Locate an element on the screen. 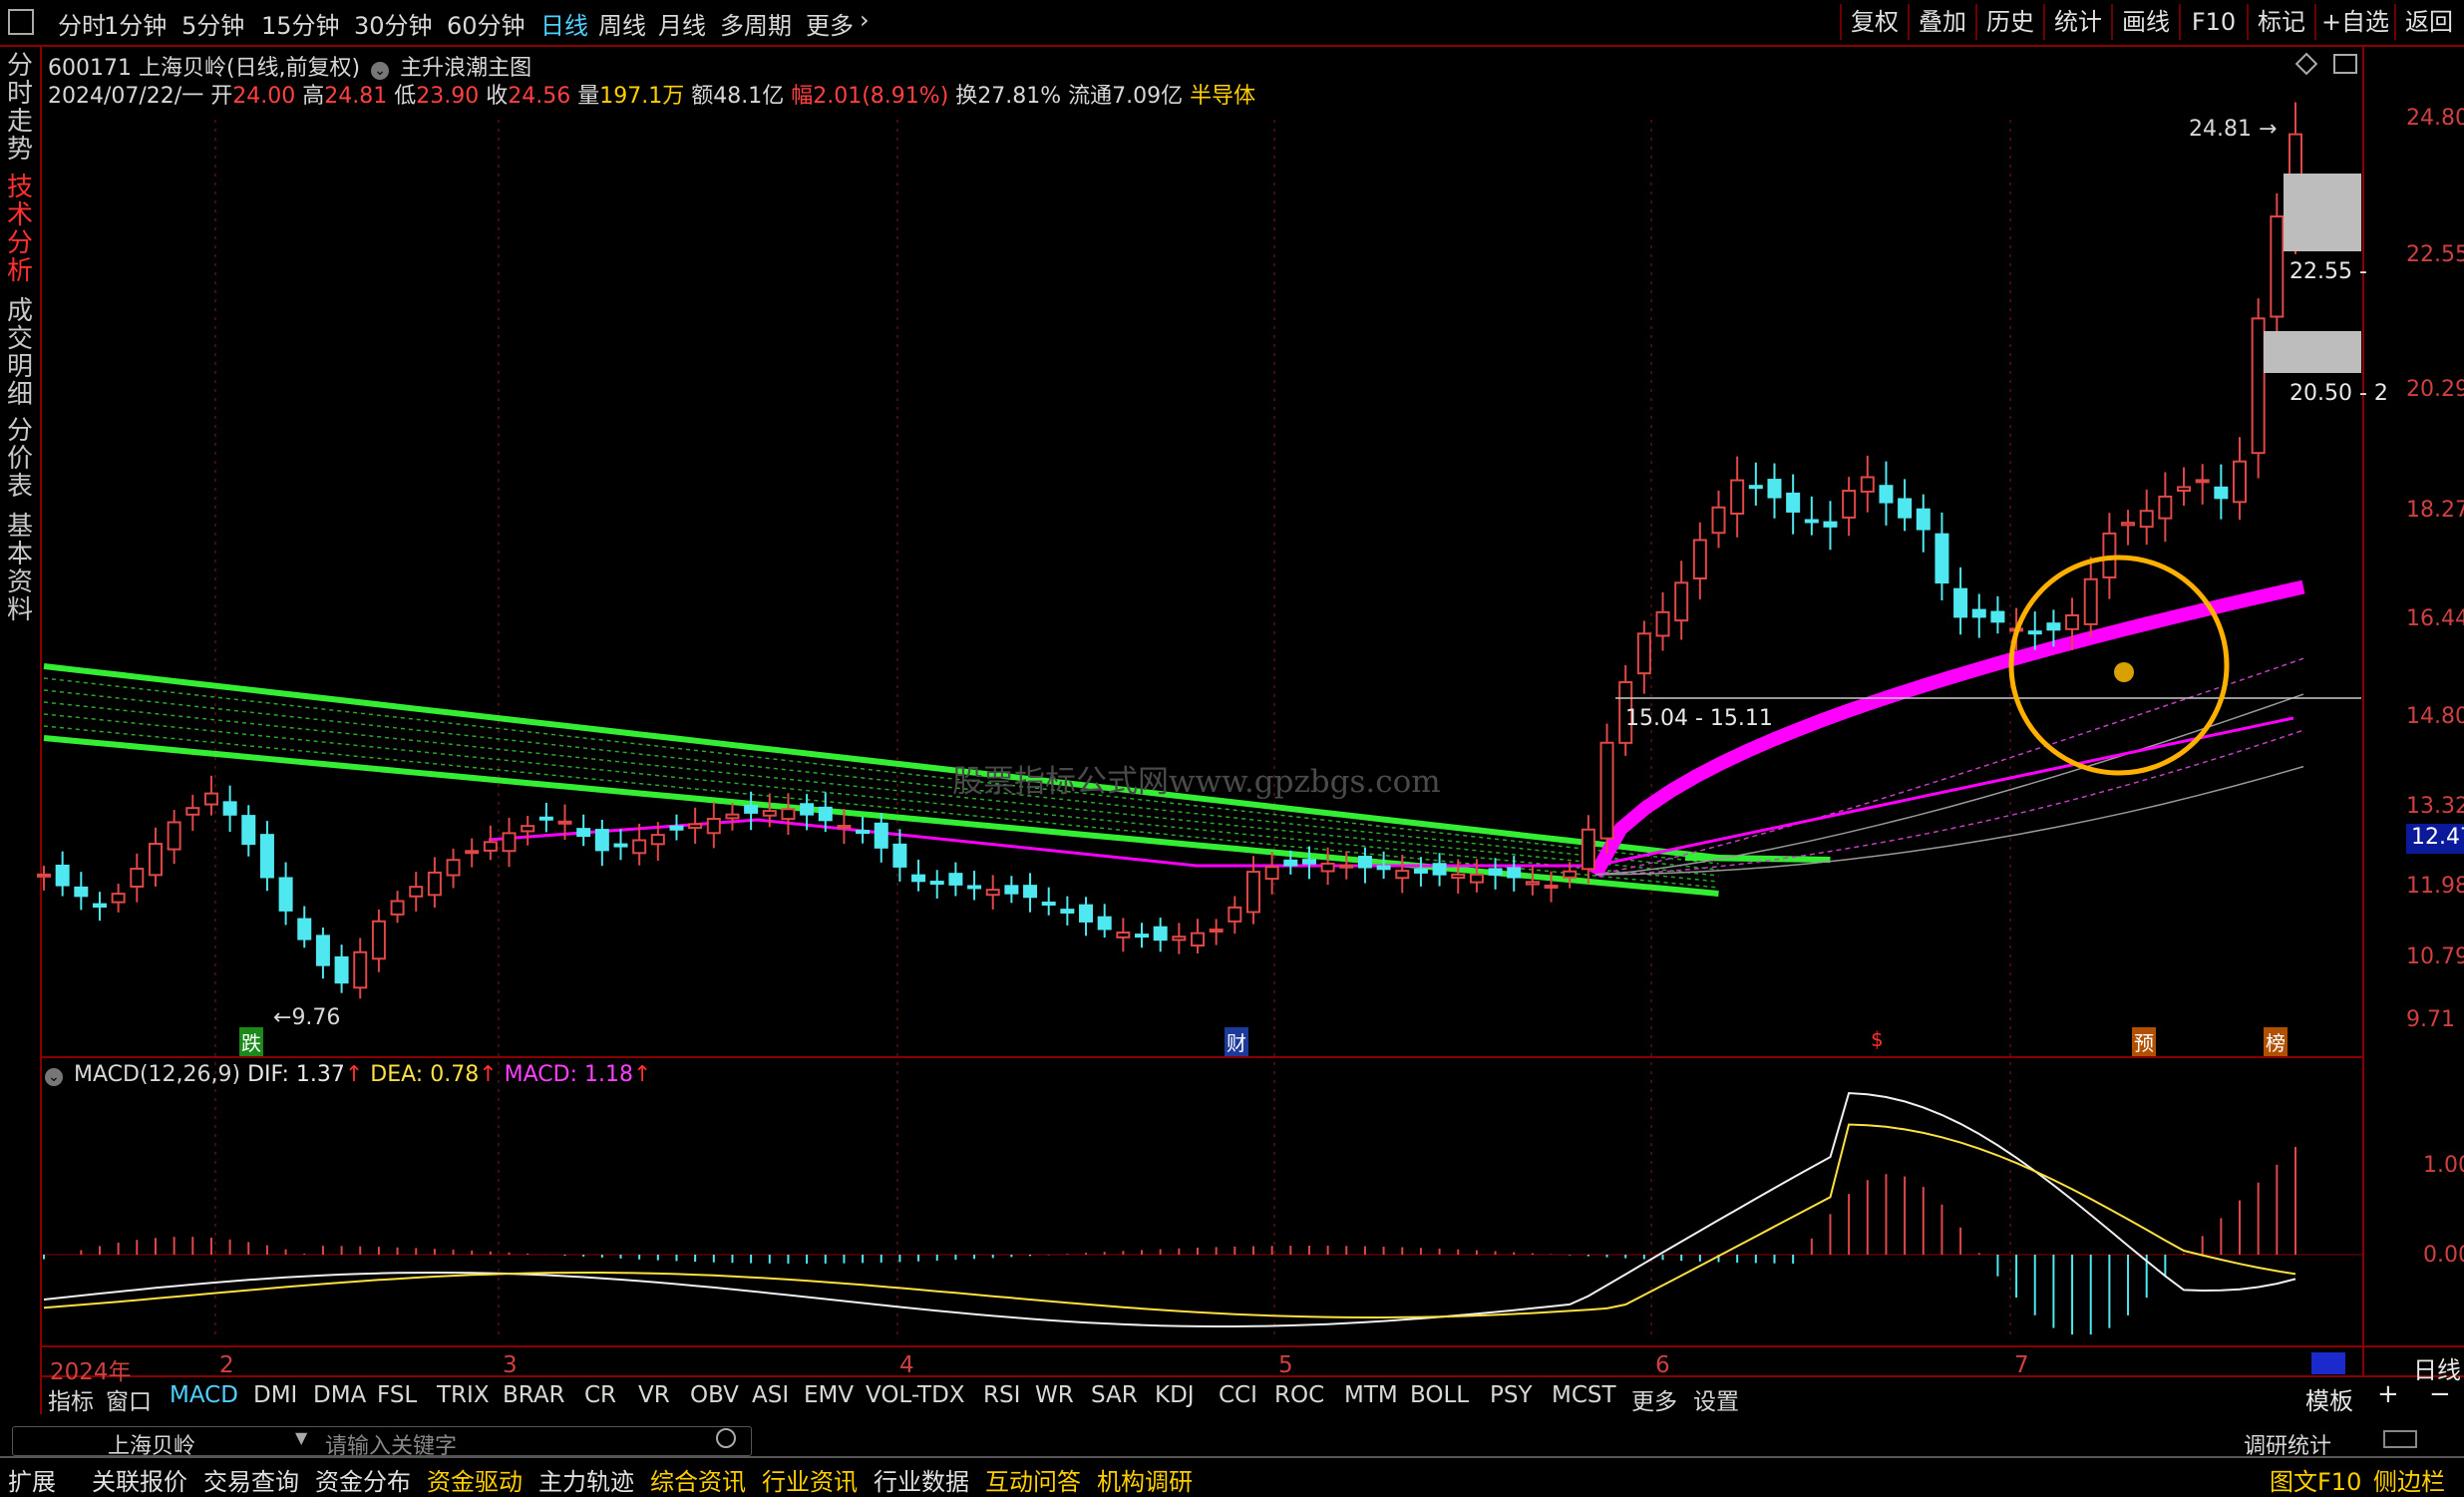 The width and height of the screenshot is (2464, 1497). search-icon is located at coordinates (726, 1438).